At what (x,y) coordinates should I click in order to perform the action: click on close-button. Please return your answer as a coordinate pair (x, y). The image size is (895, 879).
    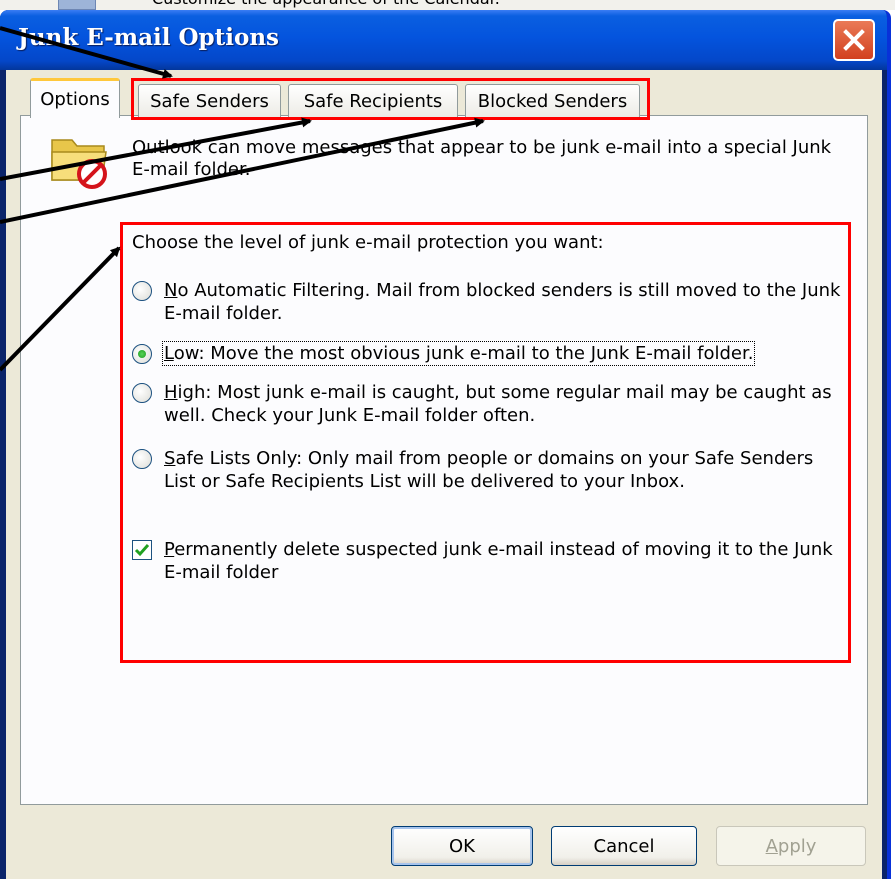
    Looking at the image, I should click on (854, 40).